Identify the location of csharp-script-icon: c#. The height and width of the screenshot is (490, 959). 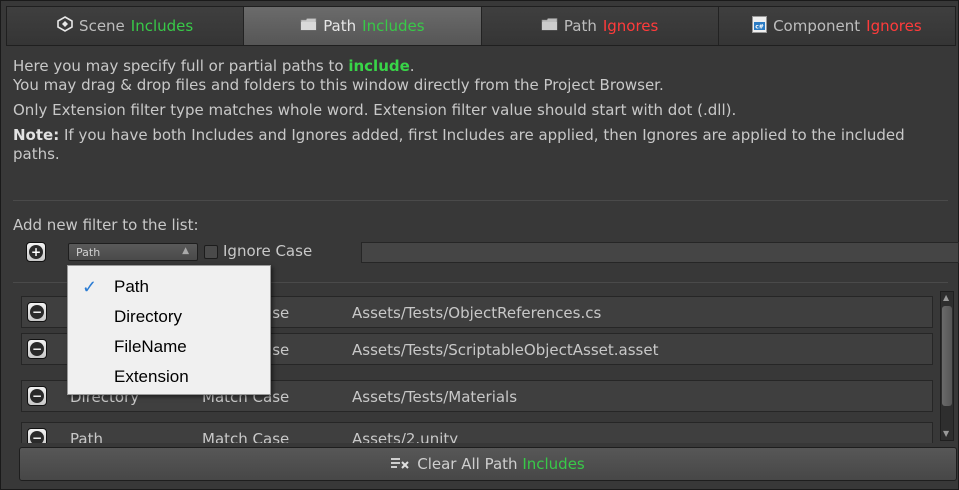
(760, 26).